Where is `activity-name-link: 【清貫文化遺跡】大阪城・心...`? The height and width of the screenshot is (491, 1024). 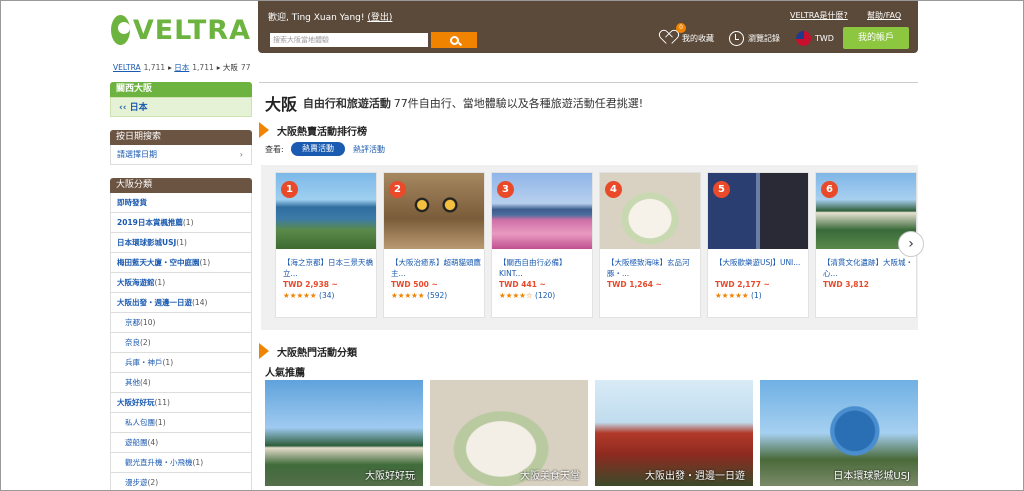 activity-name-link: 【清貫文化遺跡】大阪城・心... is located at coordinates (868, 268).